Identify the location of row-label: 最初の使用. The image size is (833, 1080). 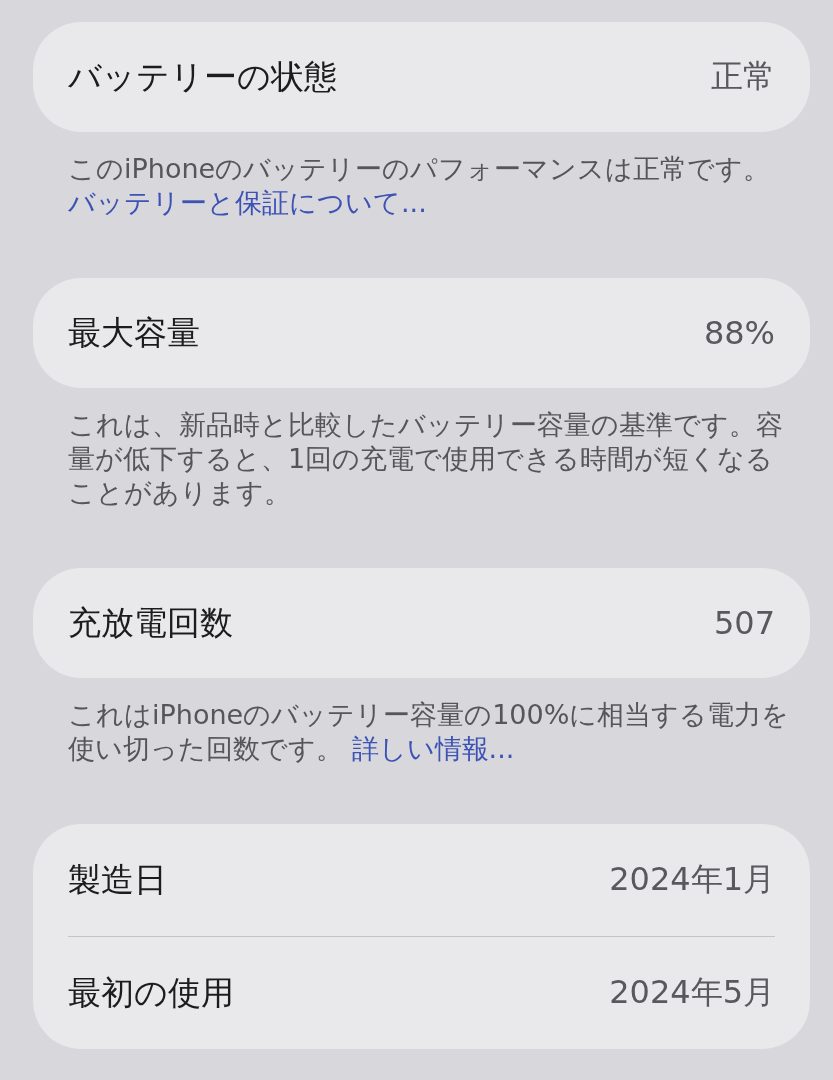
(151, 992).